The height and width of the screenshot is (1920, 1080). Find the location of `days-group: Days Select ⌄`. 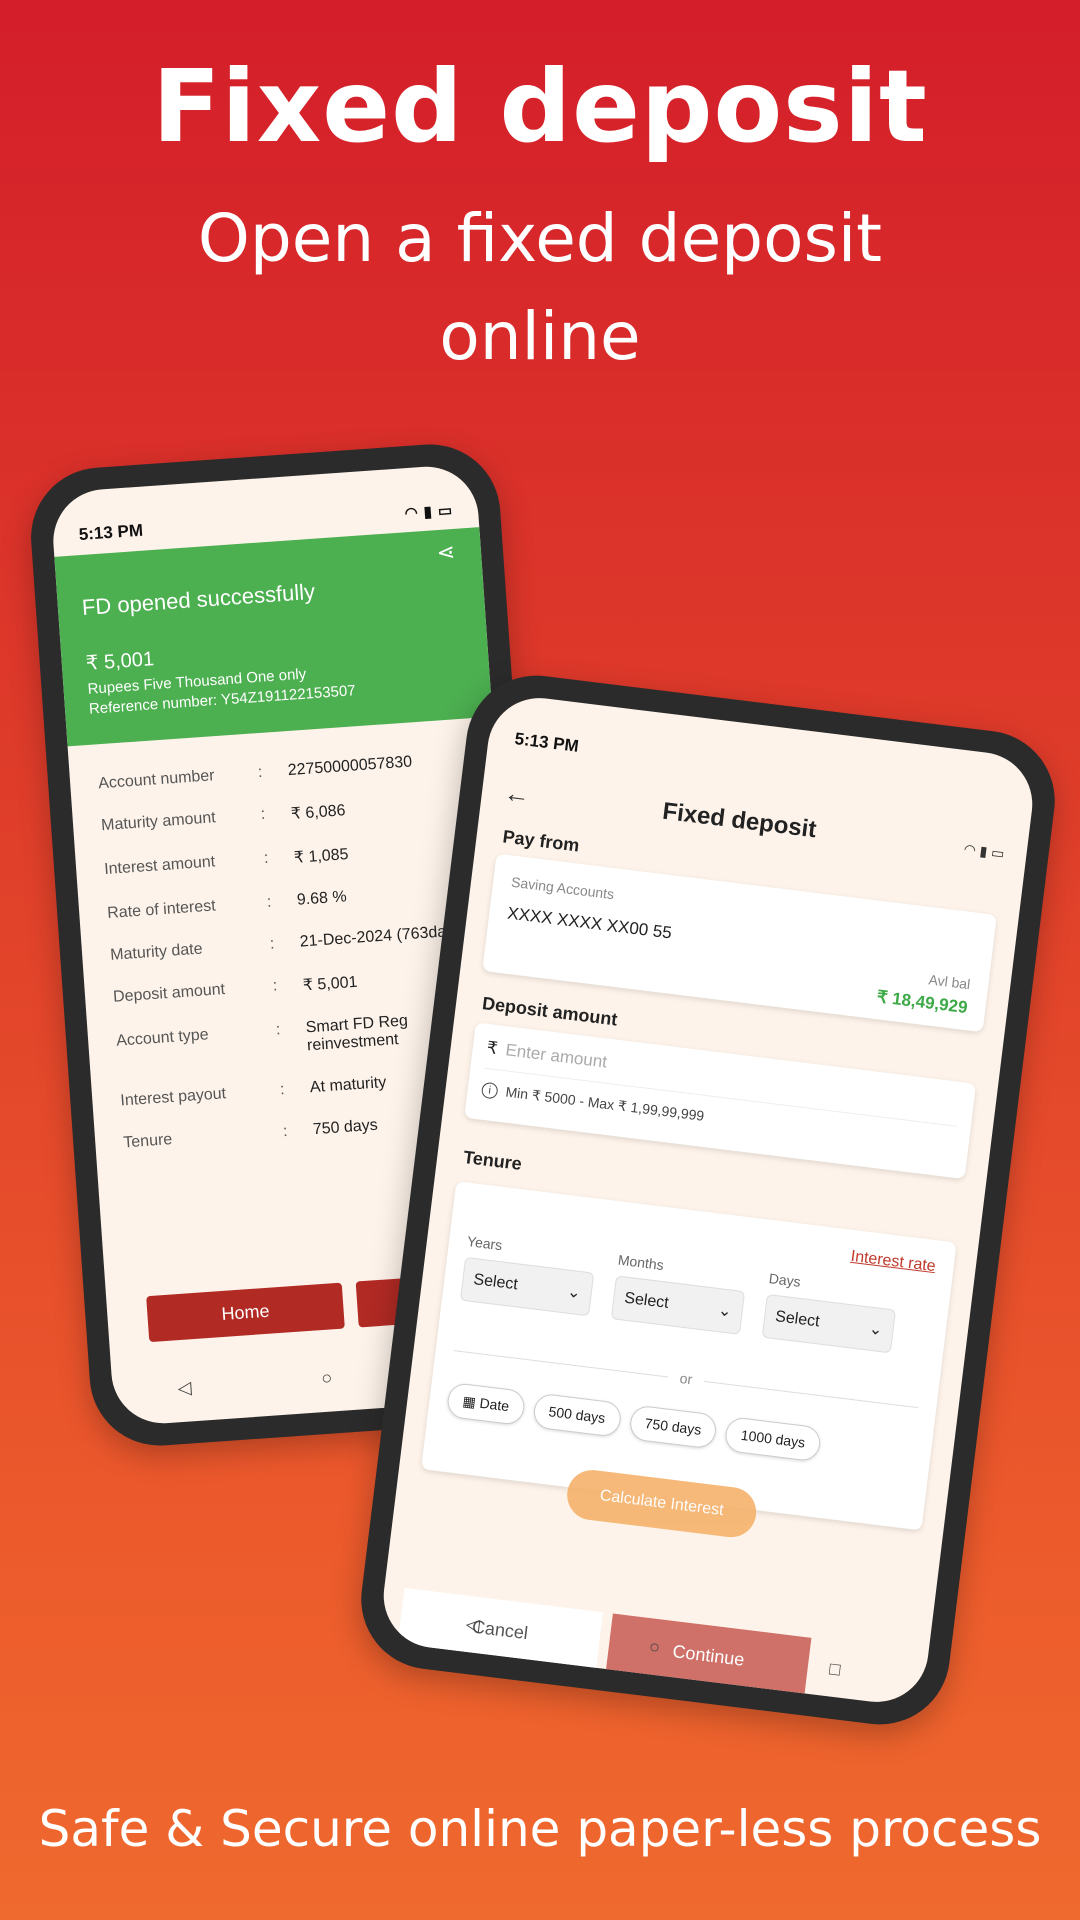

days-group: Days Select ⌄ is located at coordinates (830, 1312).